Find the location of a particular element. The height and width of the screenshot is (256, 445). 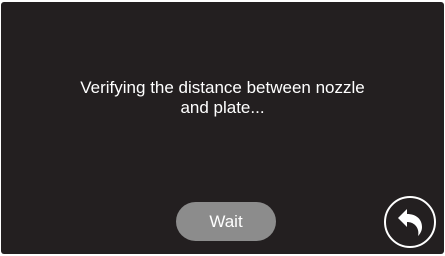

wait-button: Wait is located at coordinates (226, 221).